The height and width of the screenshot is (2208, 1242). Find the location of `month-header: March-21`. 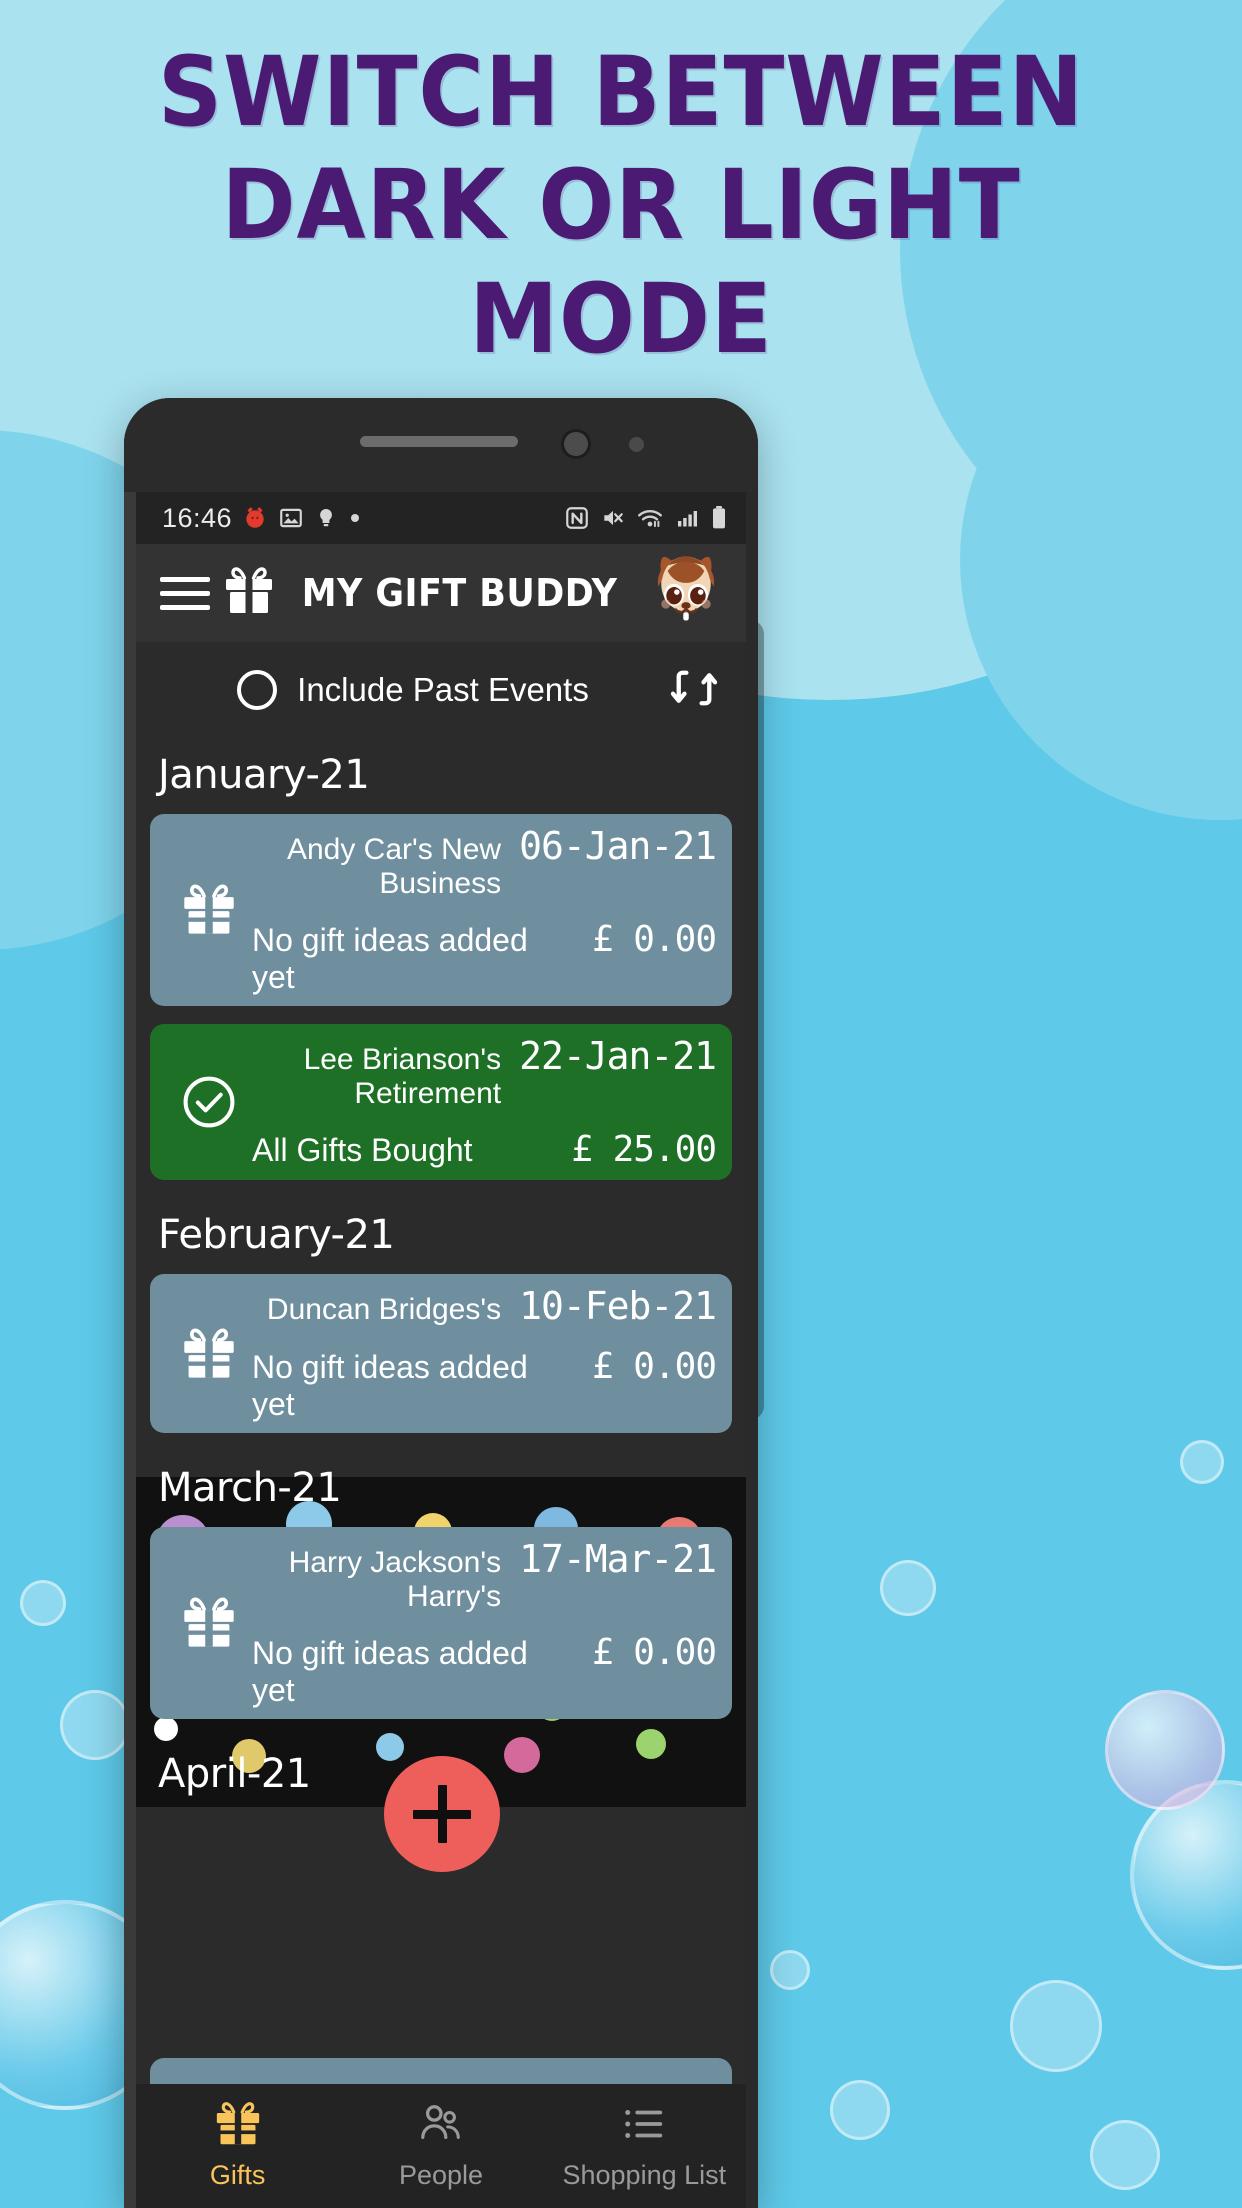

month-header: March-21 is located at coordinates (250, 1488).